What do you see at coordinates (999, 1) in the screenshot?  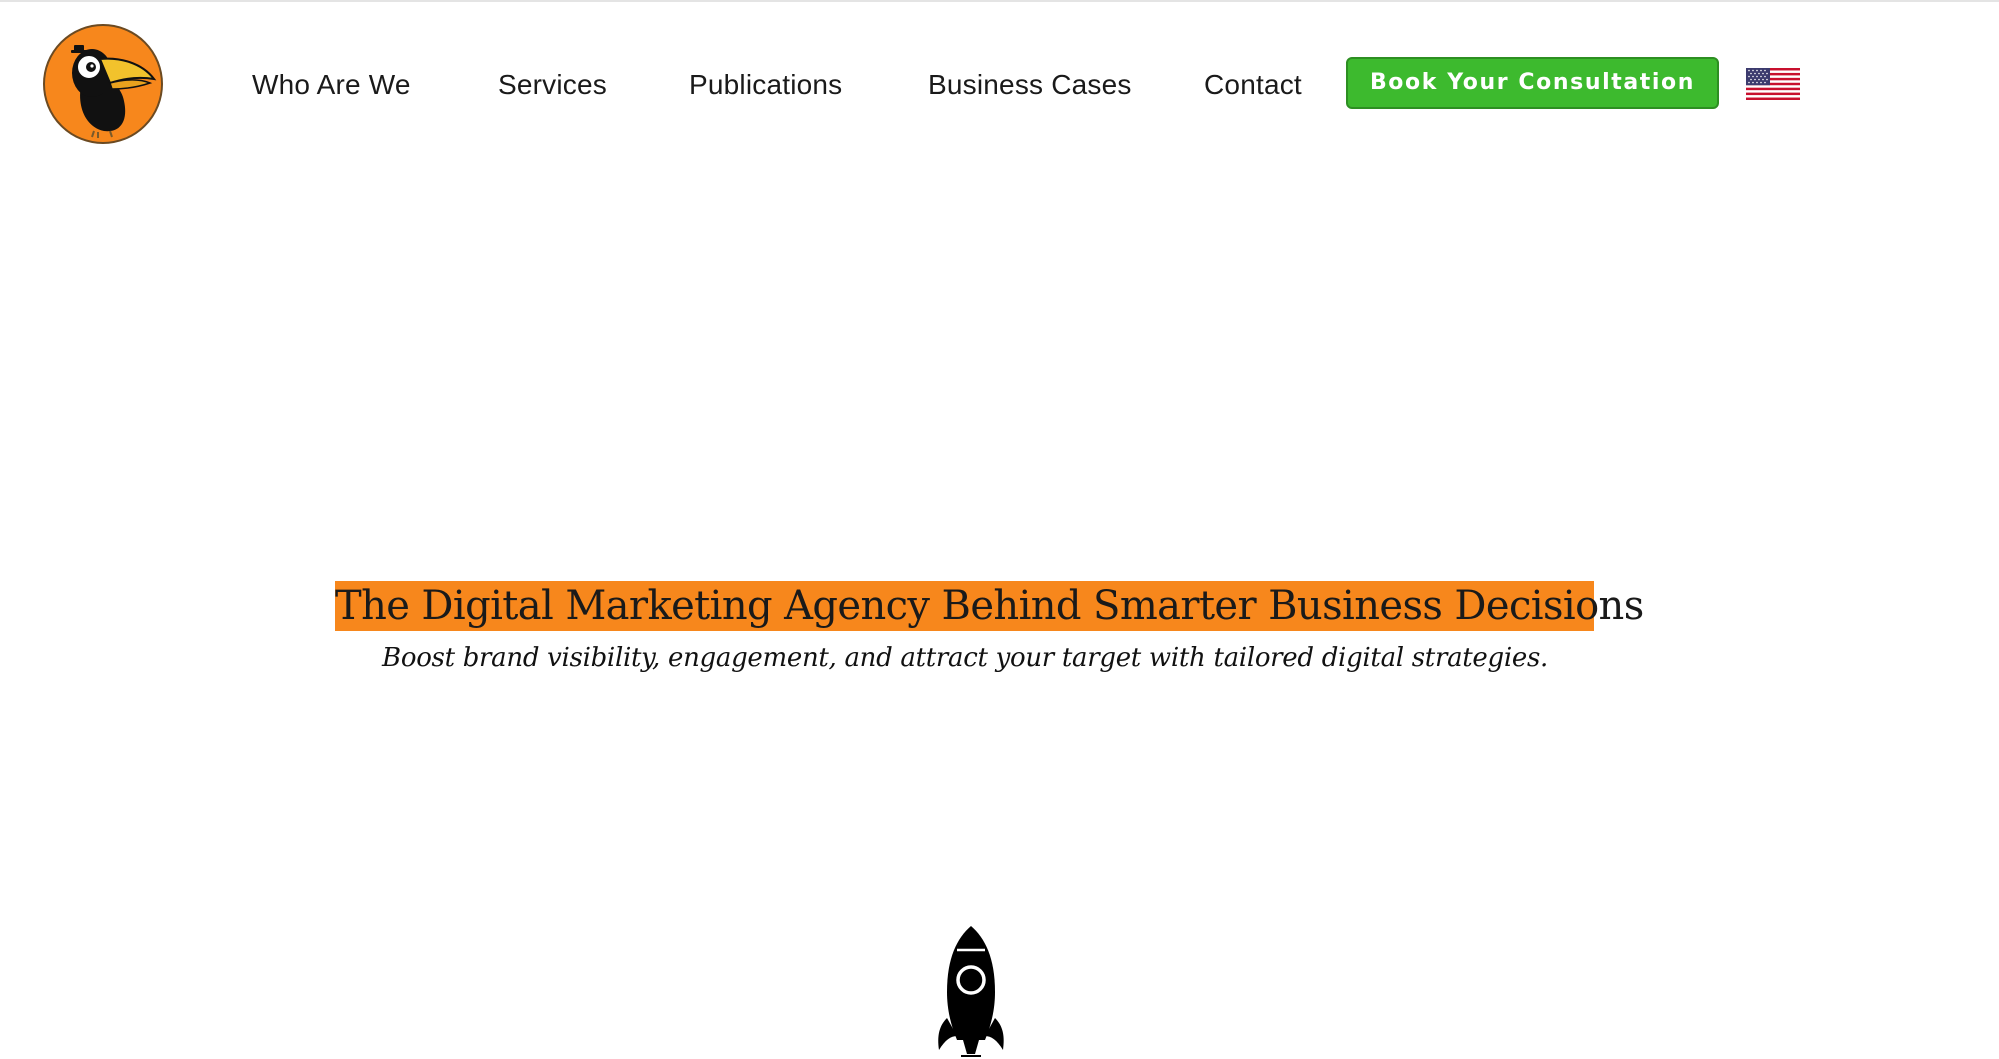 I see `page-top-border` at bounding box center [999, 1].